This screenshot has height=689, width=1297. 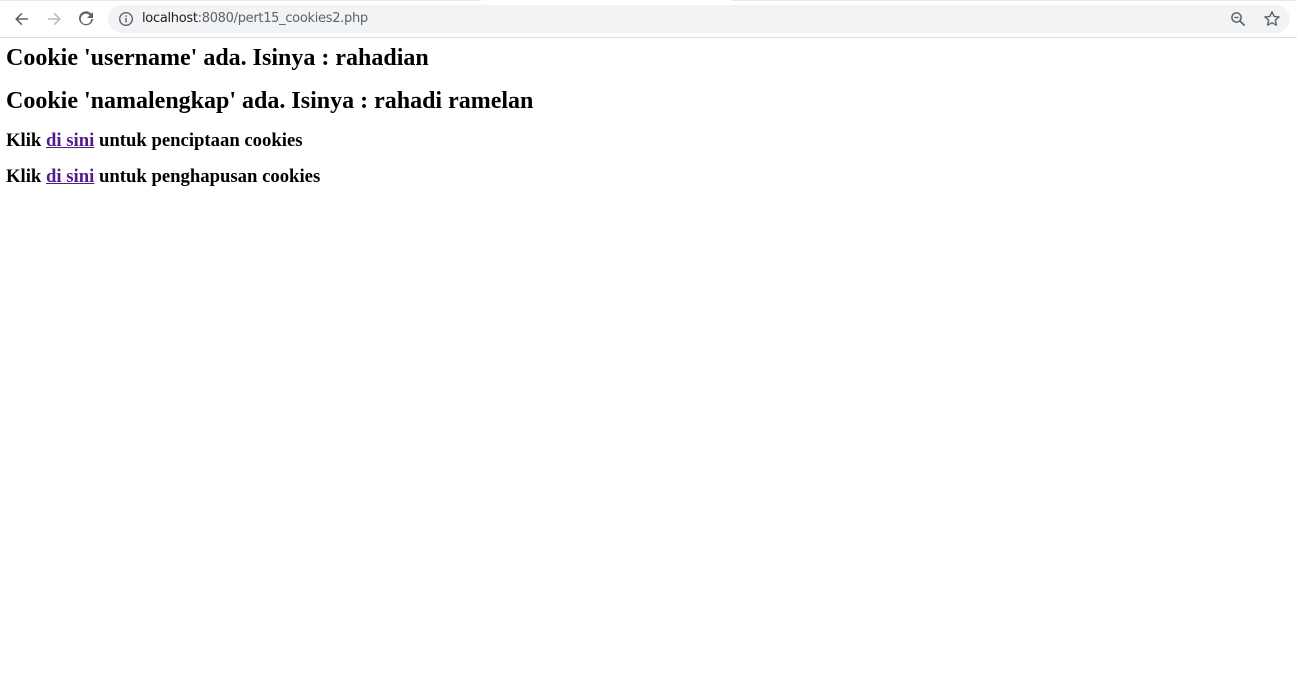 What do you see at coordinates (126, 19) in the screenshot?
I see `info-icon` at bounding box center [126, 19].